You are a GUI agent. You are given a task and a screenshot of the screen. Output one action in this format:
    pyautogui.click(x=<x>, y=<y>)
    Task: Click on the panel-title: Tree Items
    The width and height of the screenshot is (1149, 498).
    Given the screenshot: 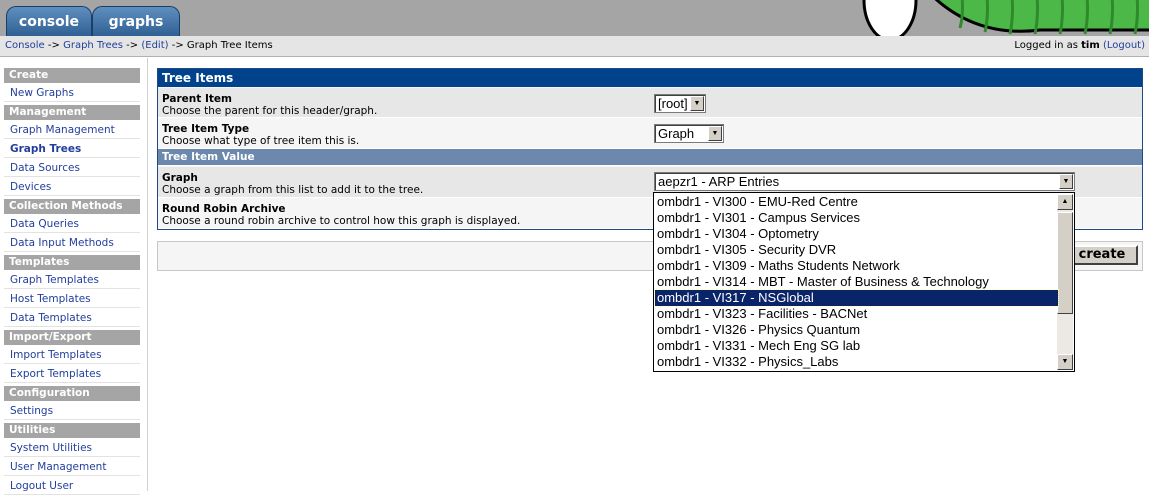 What is the action you would take?
    pyautogui.click(x=650, y=78)
    